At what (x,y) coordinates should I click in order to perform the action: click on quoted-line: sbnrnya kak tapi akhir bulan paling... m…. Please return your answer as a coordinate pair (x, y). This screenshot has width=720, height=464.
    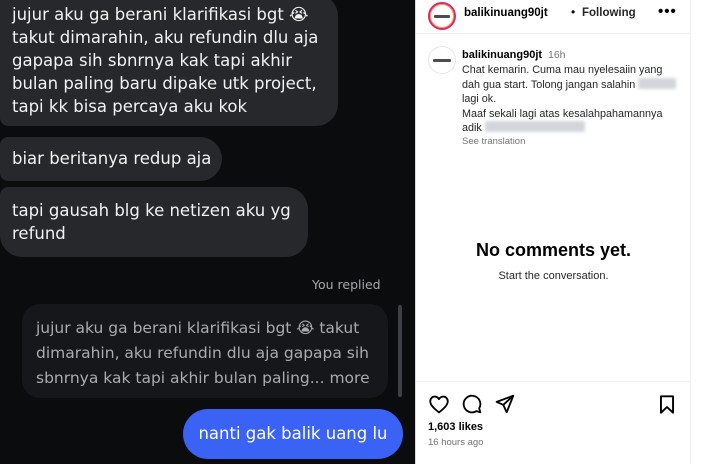
    Looking at the image, I should click on (203, 378).